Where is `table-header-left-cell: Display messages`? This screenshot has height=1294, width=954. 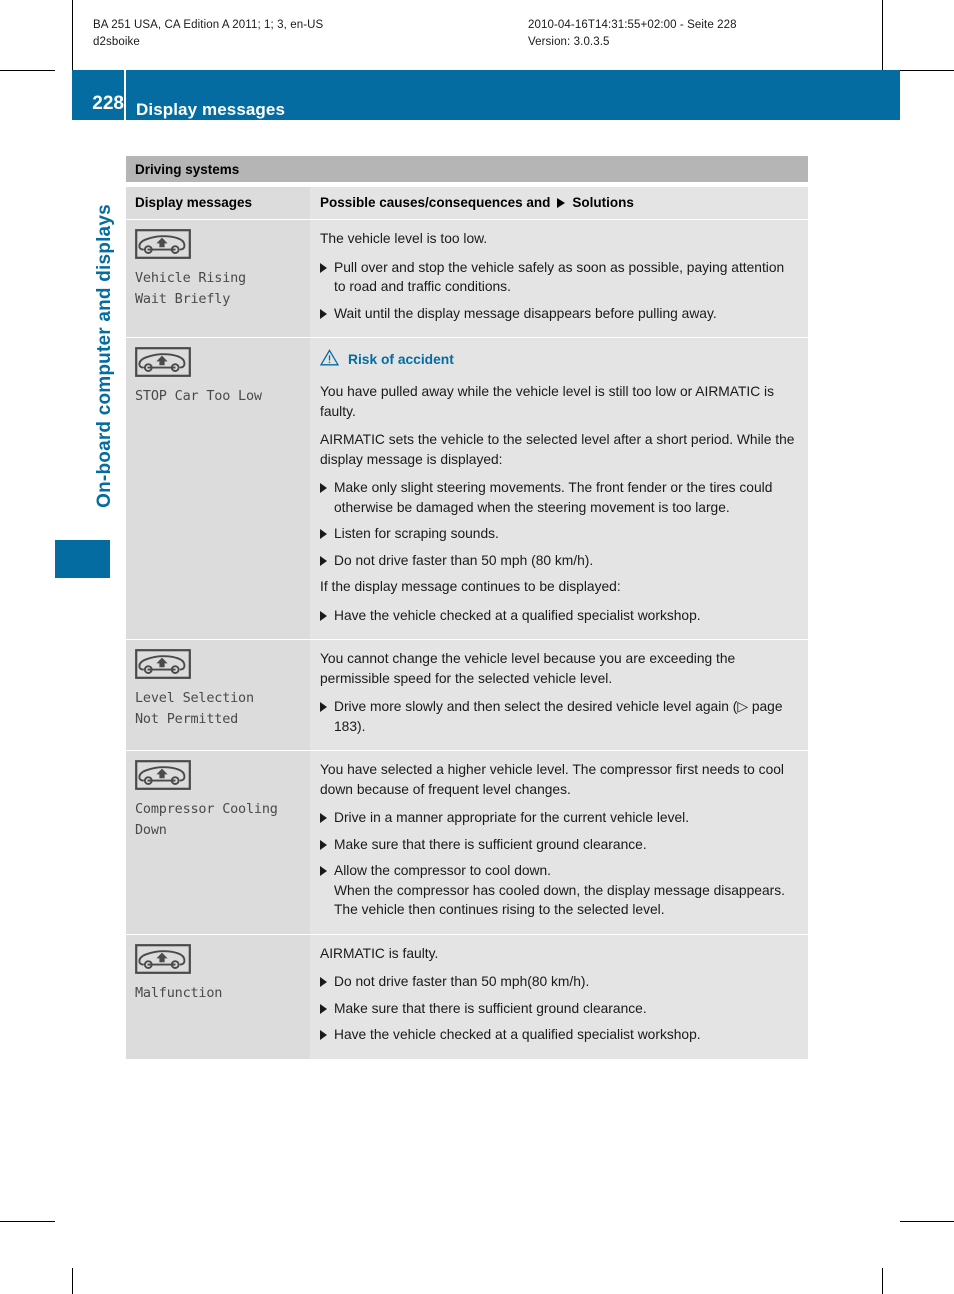
table-header-left-cell: Display messages is located at coordinates (218, 203).